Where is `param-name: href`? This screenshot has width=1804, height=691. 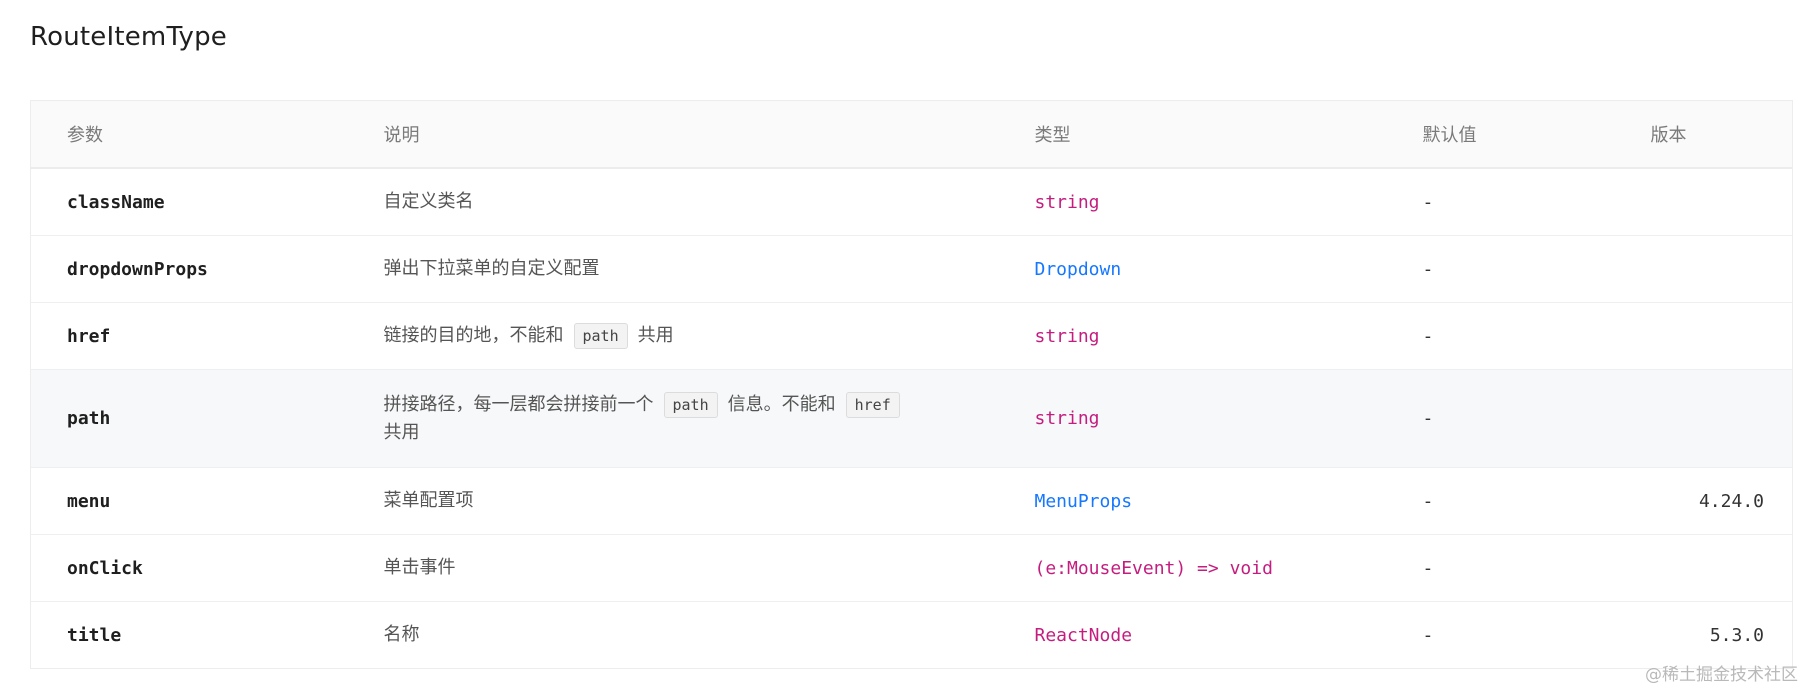 param-name: href is located at coordinates (89, 336).